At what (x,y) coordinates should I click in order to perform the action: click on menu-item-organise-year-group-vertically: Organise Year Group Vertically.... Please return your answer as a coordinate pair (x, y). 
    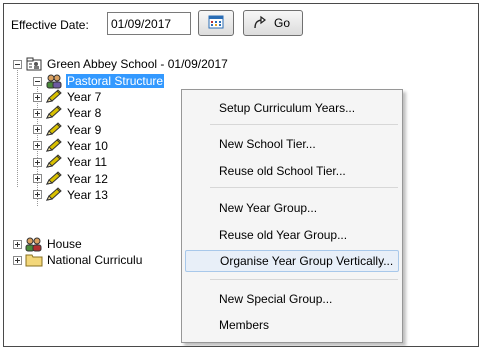
    Looking at the image, I should click on (292, 261).